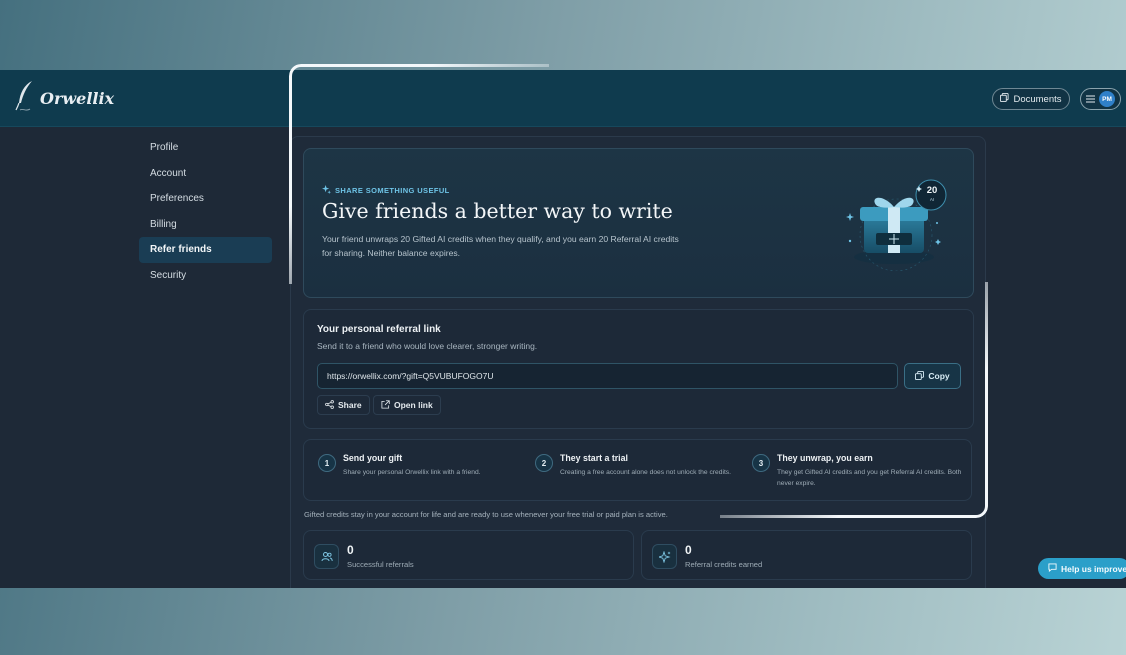  Describe the element at coordinates (761, 463) in the screenshot. I see `step-number: 3` at that location.